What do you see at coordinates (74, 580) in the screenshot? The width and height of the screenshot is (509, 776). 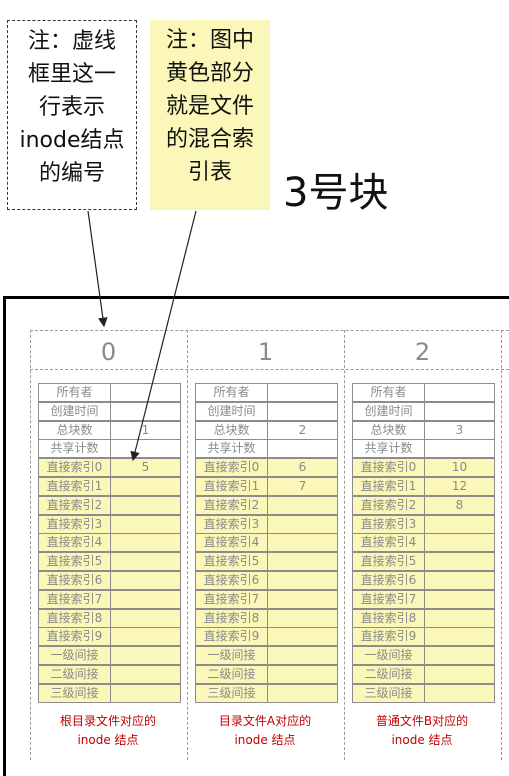 I see `inode-field-label: 直接索引6` at bounding box center [74, 580].